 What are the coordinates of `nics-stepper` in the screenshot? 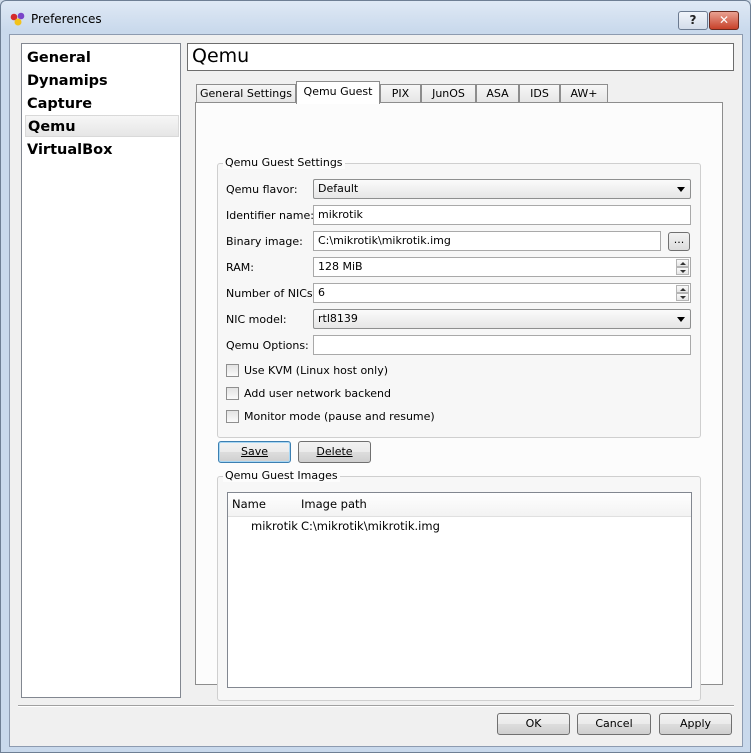 It's located at (682, 293).